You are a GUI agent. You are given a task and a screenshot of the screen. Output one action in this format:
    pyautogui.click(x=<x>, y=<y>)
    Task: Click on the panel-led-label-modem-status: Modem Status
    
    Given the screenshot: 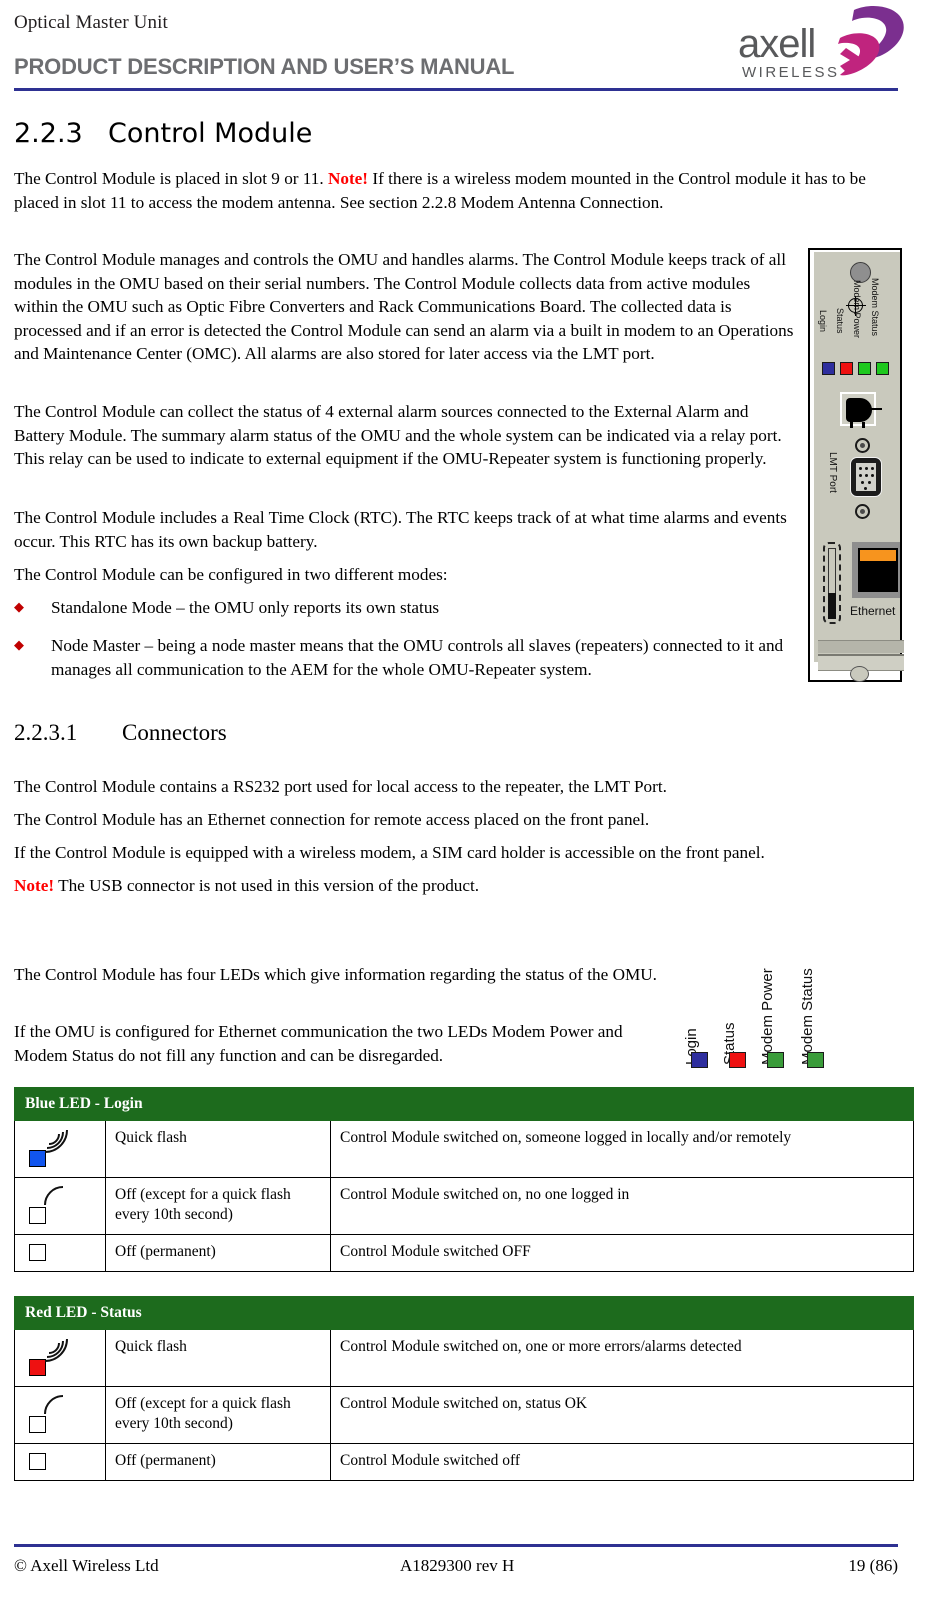 What is the action you would take?
    pyautogui.click(x=875, y=307)
    